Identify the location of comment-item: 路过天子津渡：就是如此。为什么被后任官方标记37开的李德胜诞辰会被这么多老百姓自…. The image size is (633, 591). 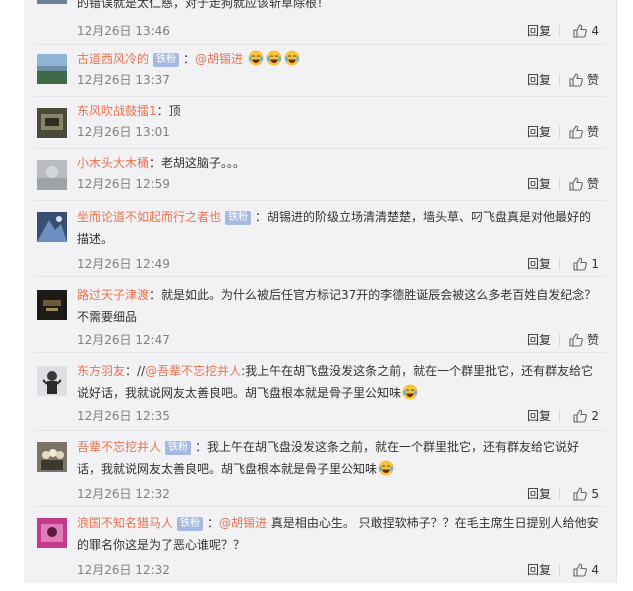
(320, 314).